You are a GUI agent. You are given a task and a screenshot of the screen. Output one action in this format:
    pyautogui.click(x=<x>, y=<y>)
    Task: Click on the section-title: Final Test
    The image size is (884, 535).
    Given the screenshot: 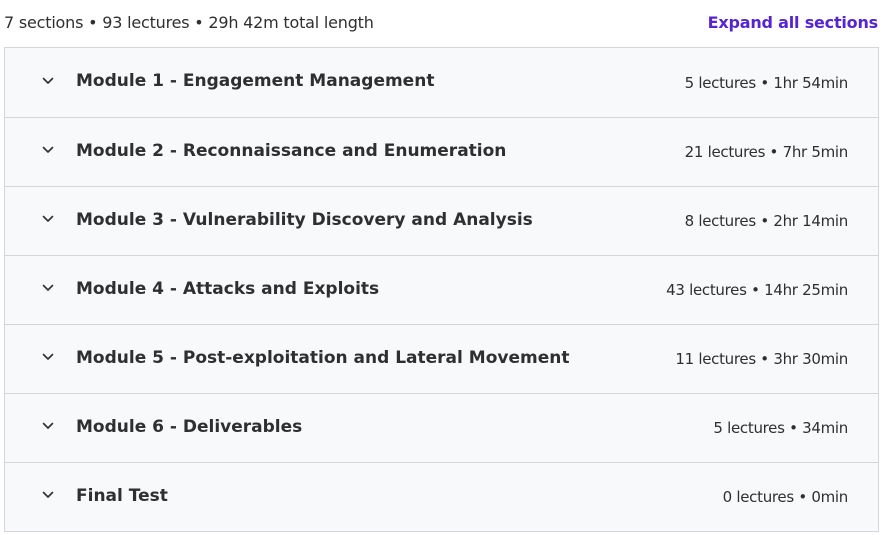 What is the action you would take?
    pyautogui.click(x=122, y=495)
    